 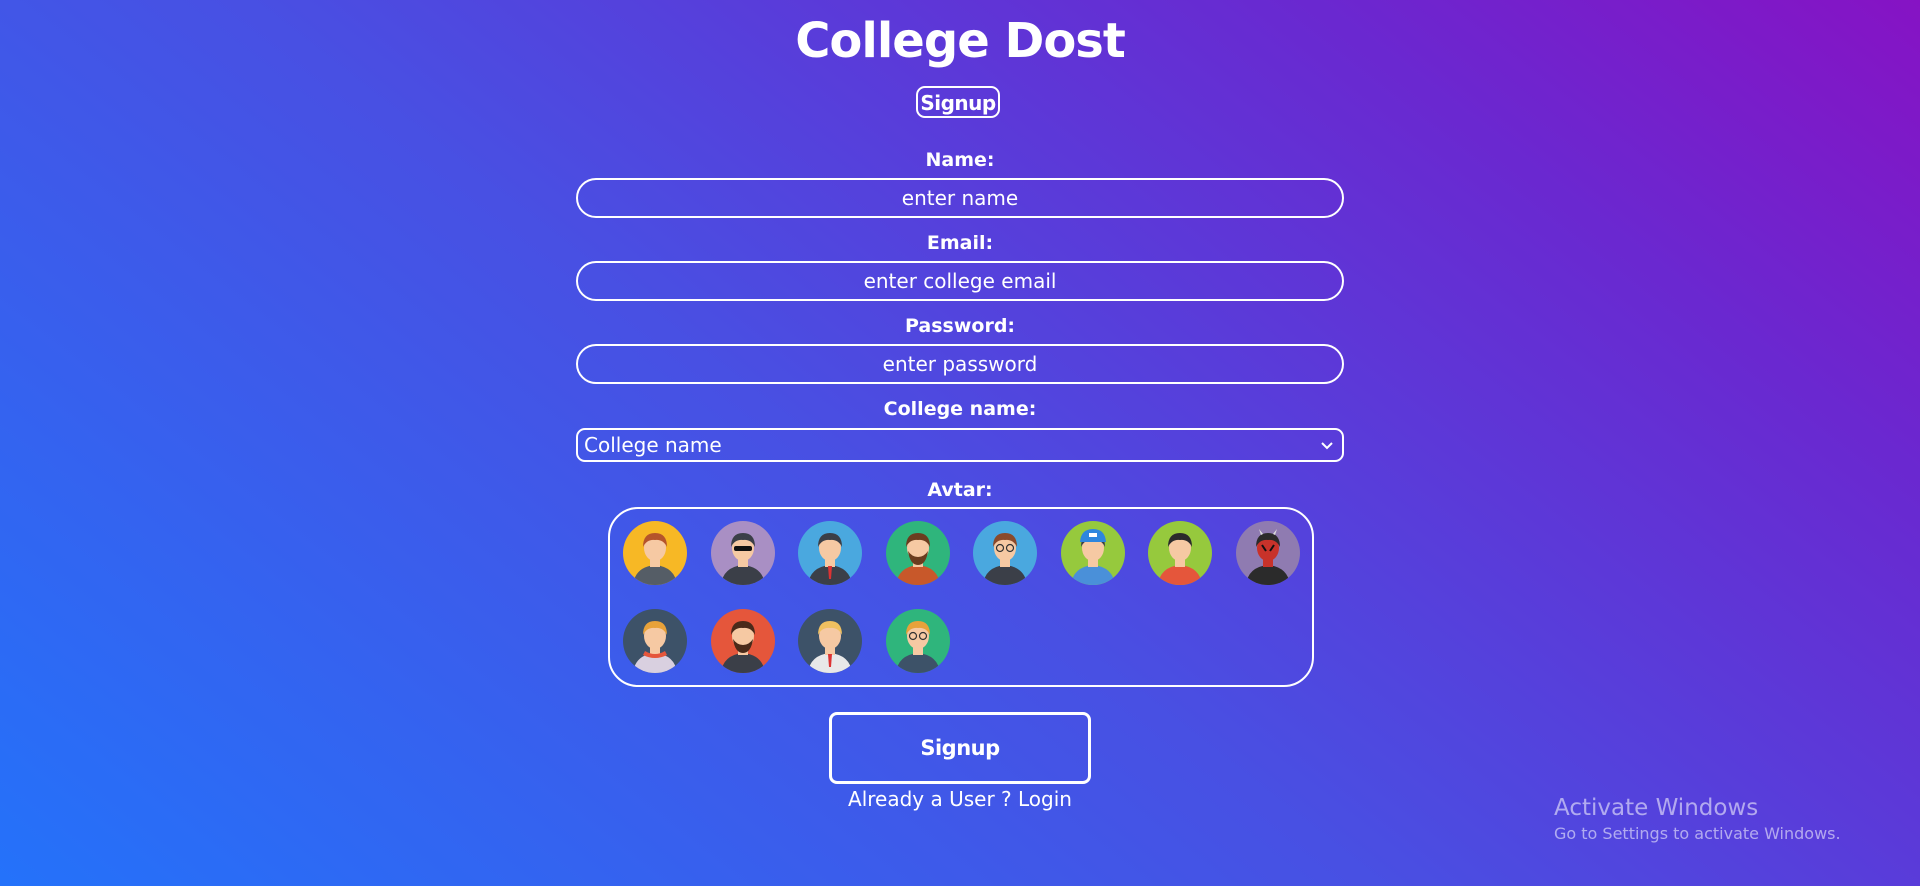 What do you see at coordinates (960, 198) in the screenshot?
I see `name-input` at bounding box center [960, 198].